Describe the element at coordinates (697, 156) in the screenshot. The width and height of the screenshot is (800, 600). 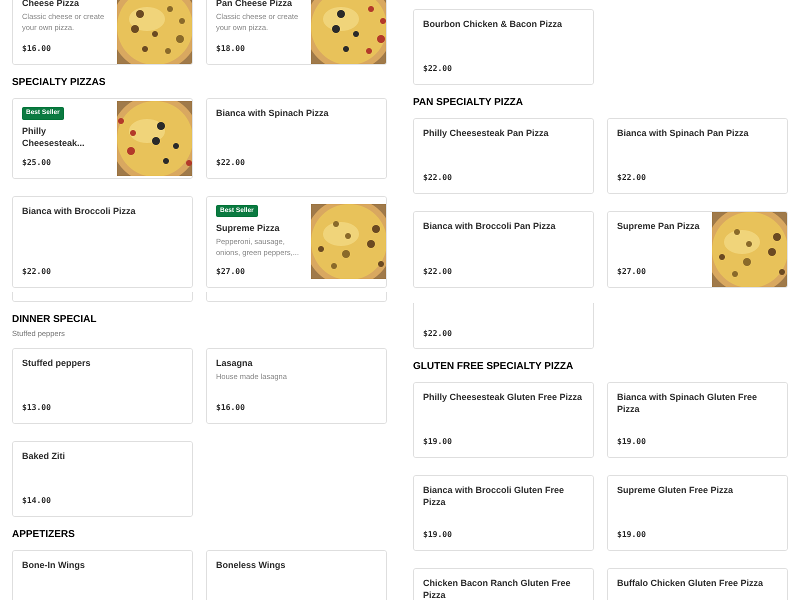
I see `menu-item-card: Bianca with Spinach Pan Pizza $22.00` at that location.